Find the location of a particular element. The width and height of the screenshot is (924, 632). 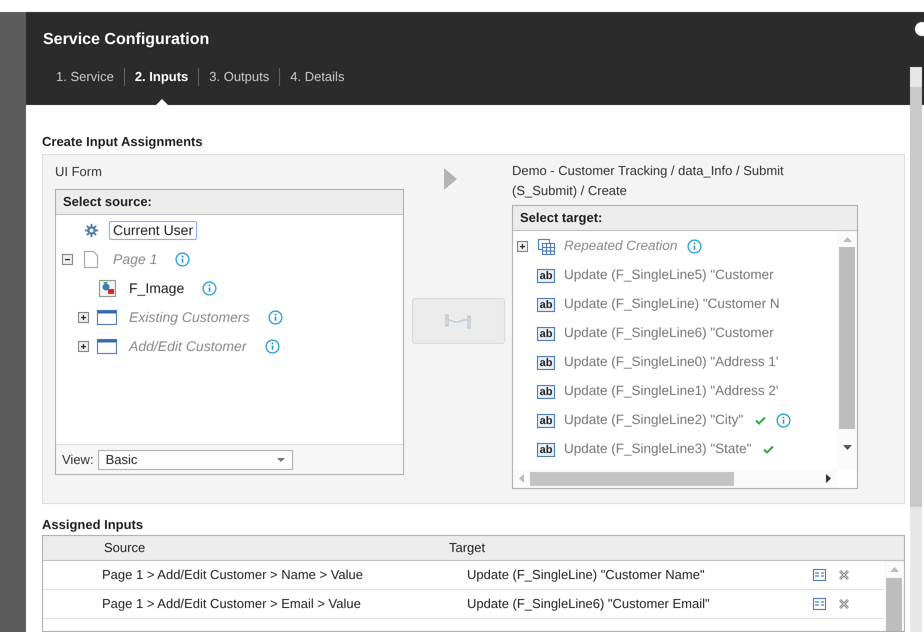

arrow-icon is located at coordinates (450, 179).